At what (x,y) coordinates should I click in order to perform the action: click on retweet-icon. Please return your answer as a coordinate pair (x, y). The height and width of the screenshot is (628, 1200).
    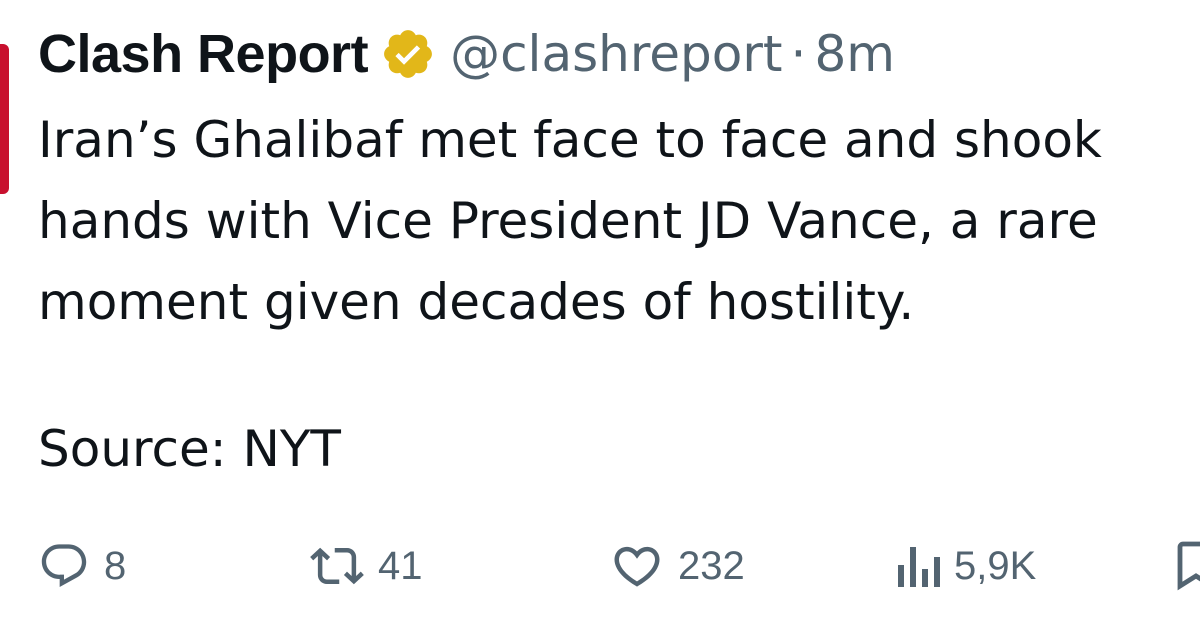
    Looking at the image, I should click on (337, 566).